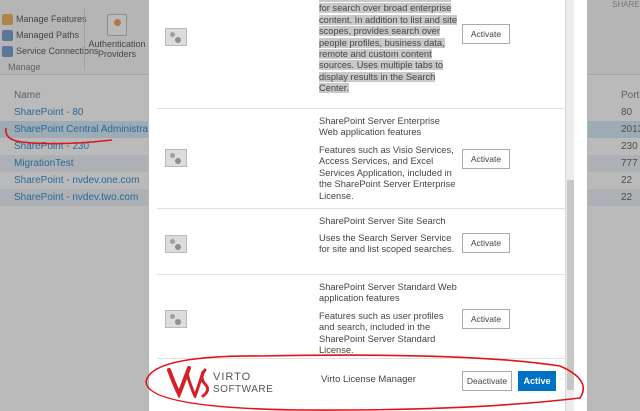  What do you see at coordinates (368, 379) in the screenshot?
I see `virto-license-manager-title: Virto License Manager` at bounding box center [368, 379].